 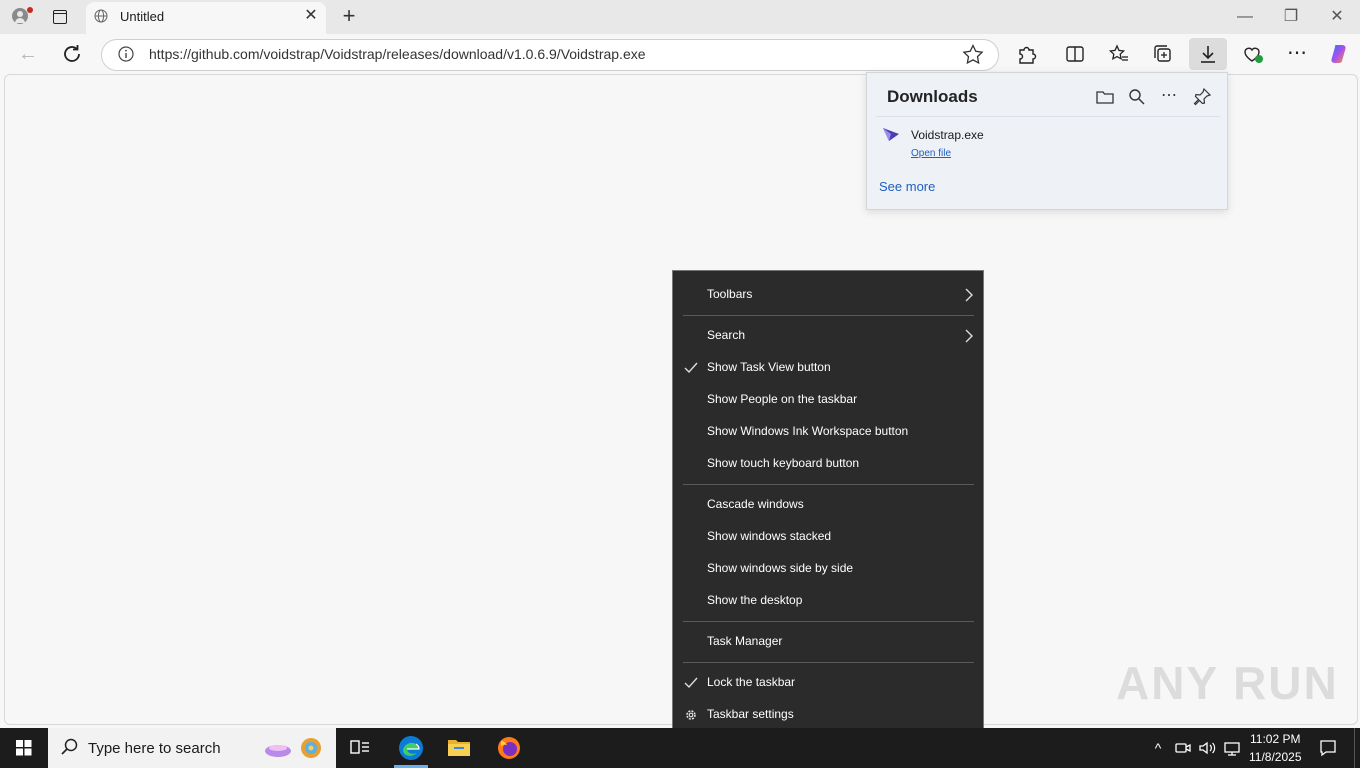 I want to click on back-arrow-icon: ←, so click(x=28, y=54).